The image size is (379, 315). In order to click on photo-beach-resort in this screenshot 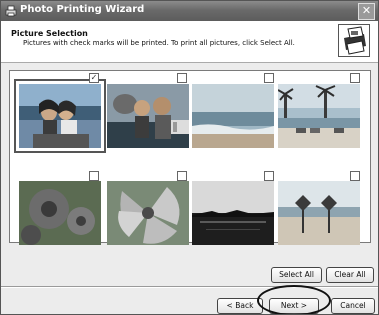, I will do `click(319, 116)`.